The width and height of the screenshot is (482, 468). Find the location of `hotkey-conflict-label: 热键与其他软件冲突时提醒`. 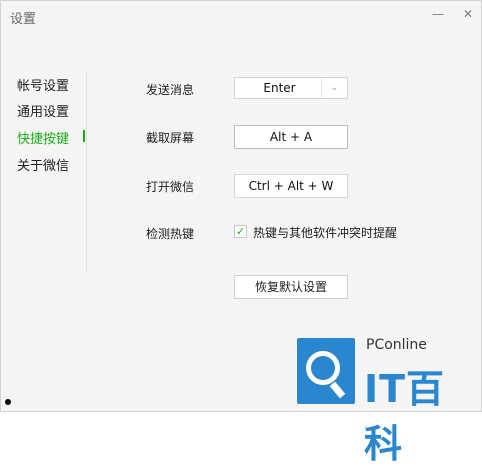

hotkey-conflict-label: 热键与其他软件冲突时提醒 is located at coordinates (325, 232).